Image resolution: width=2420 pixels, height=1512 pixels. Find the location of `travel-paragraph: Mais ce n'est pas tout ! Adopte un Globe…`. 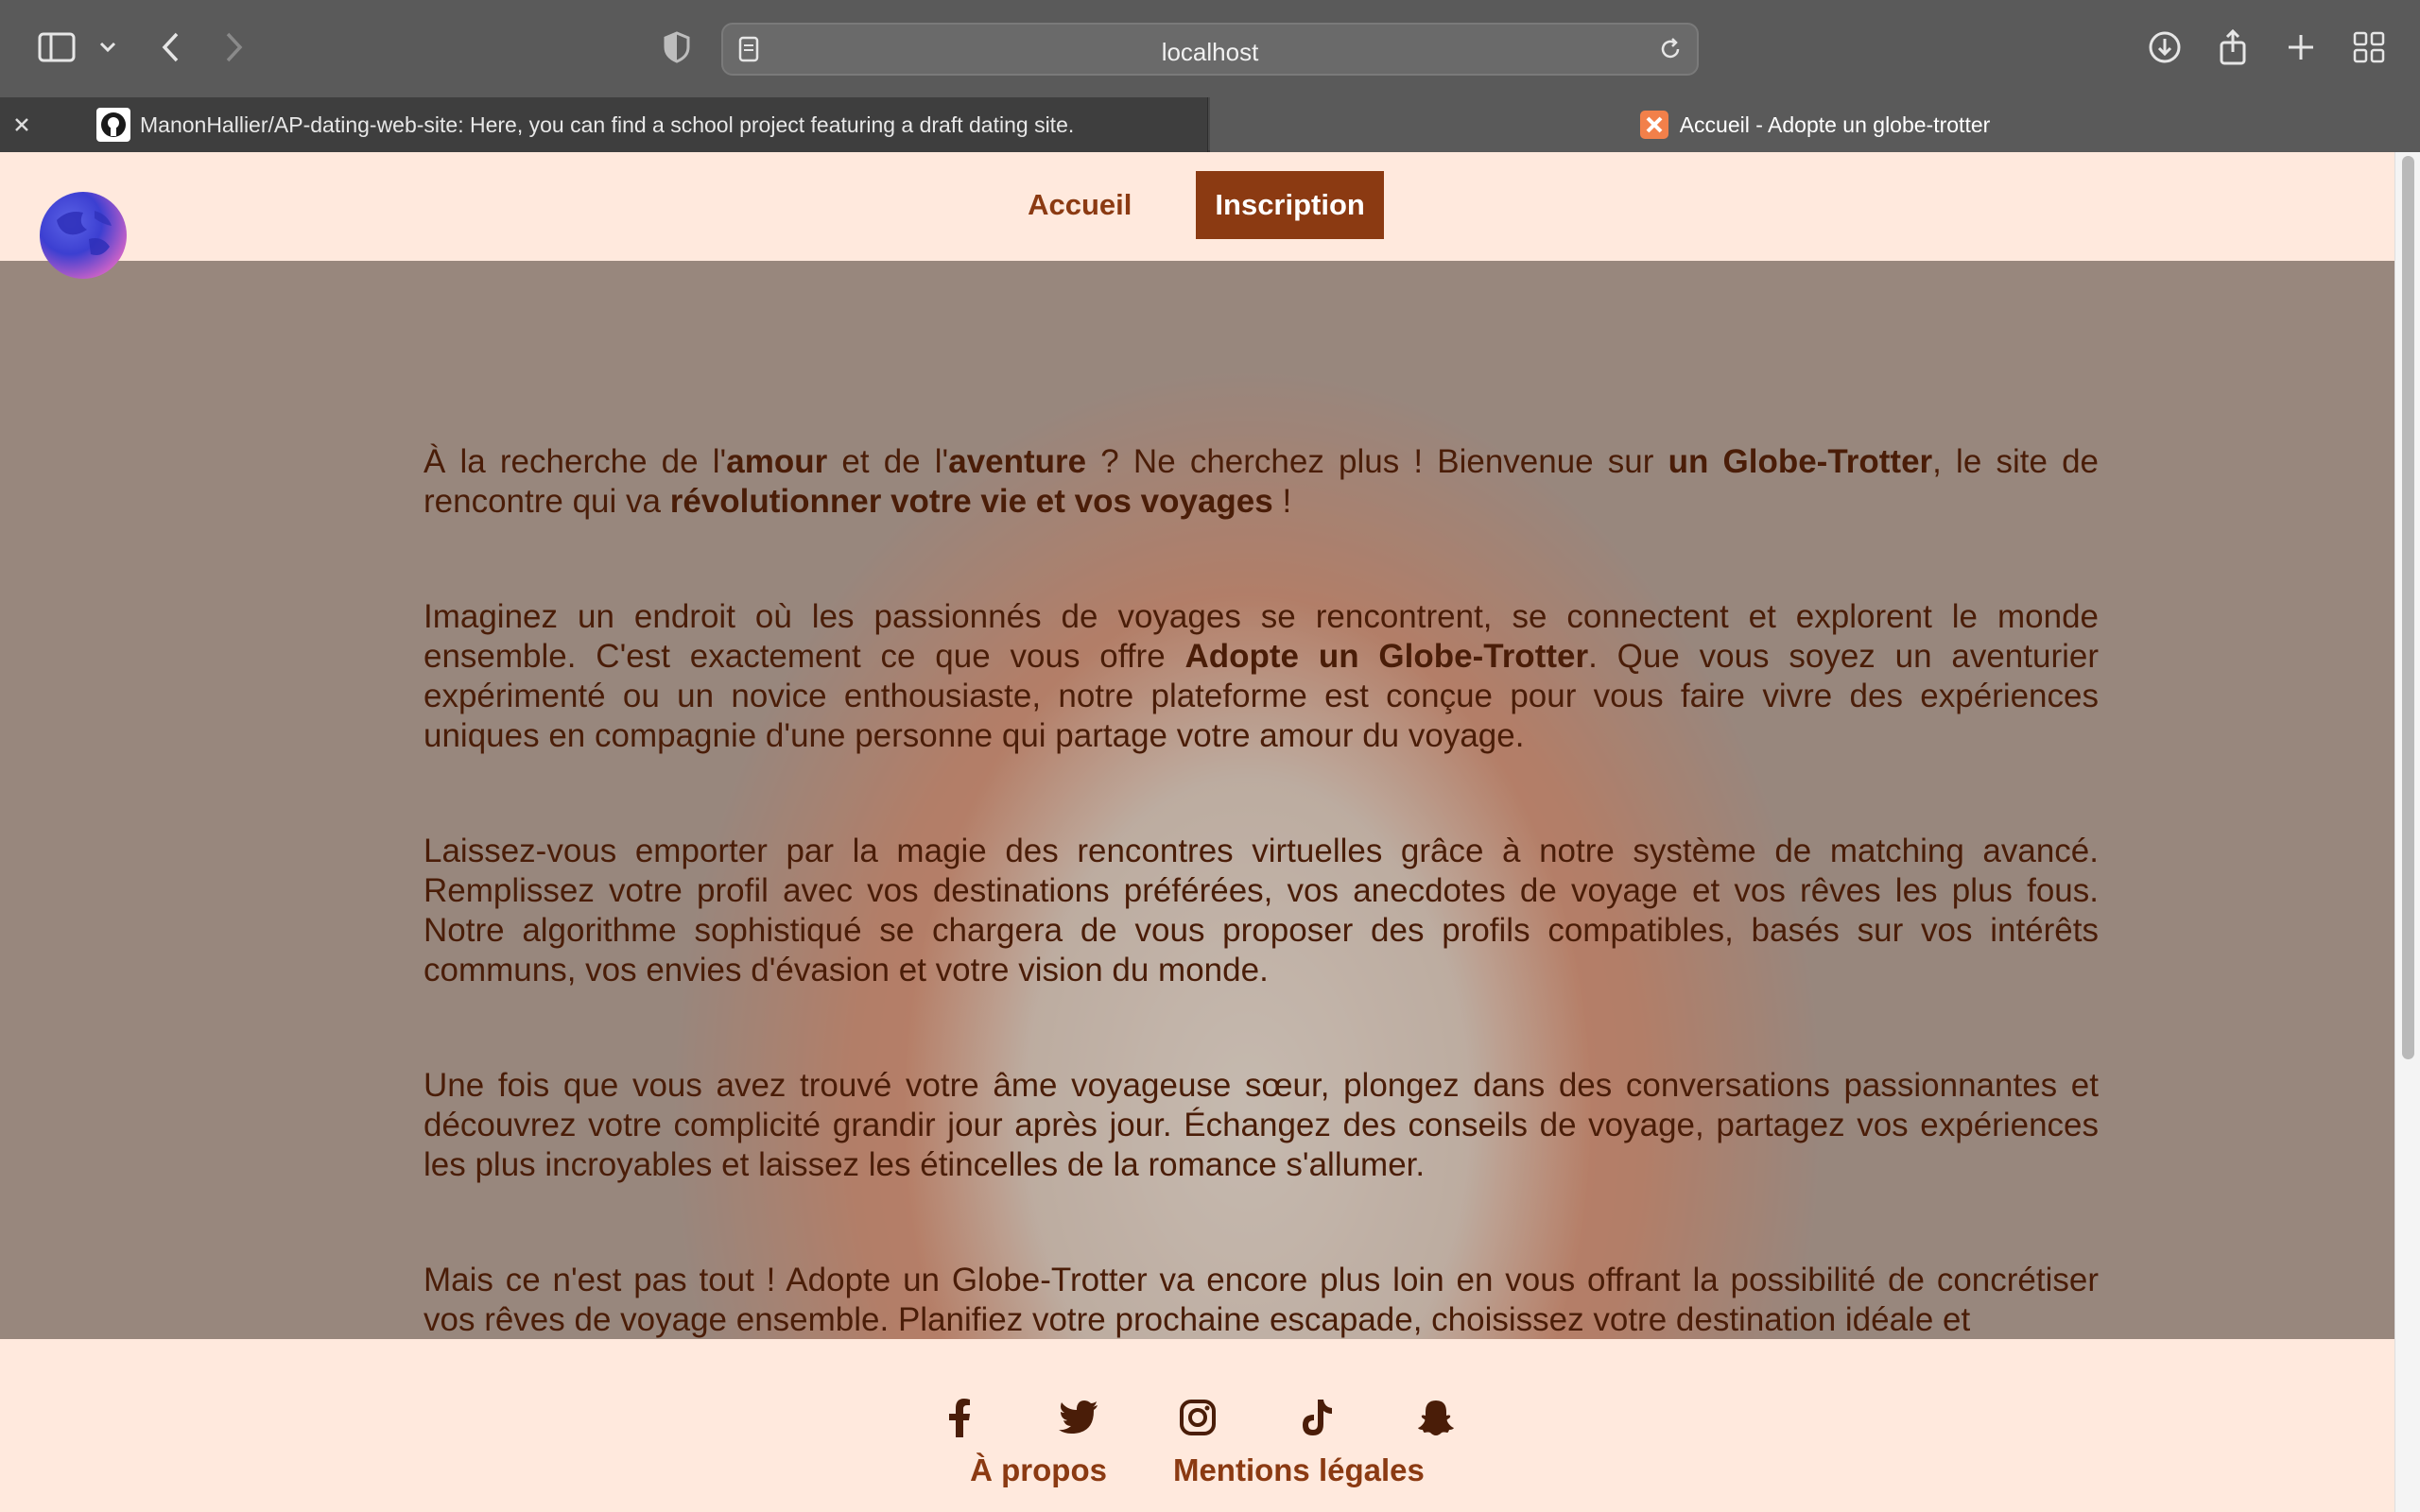

travel-paragraph: Mais ce n'est pas tout ! Adopte un Globe… is located at coordinates (1261, 1300).